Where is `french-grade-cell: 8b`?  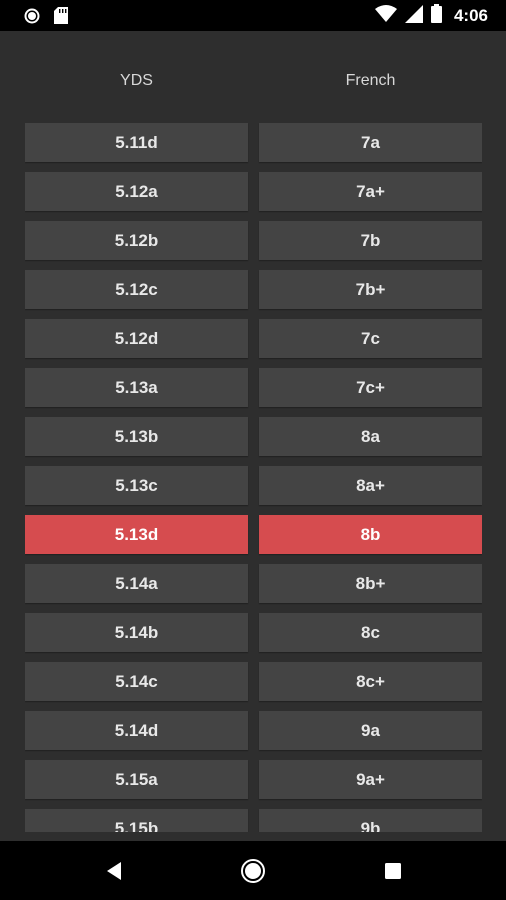
french-grade-cell: 8b is located at coordinates (370, 534).